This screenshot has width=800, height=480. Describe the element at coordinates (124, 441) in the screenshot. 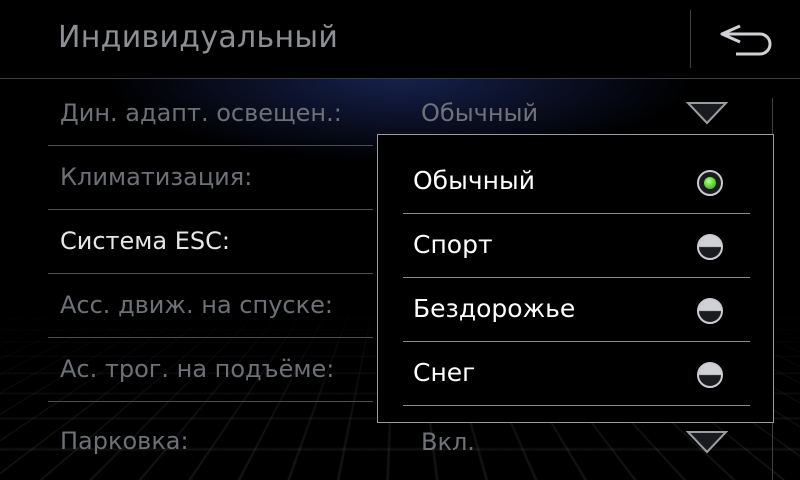

I see `setting-label: Парковка:` at that location.